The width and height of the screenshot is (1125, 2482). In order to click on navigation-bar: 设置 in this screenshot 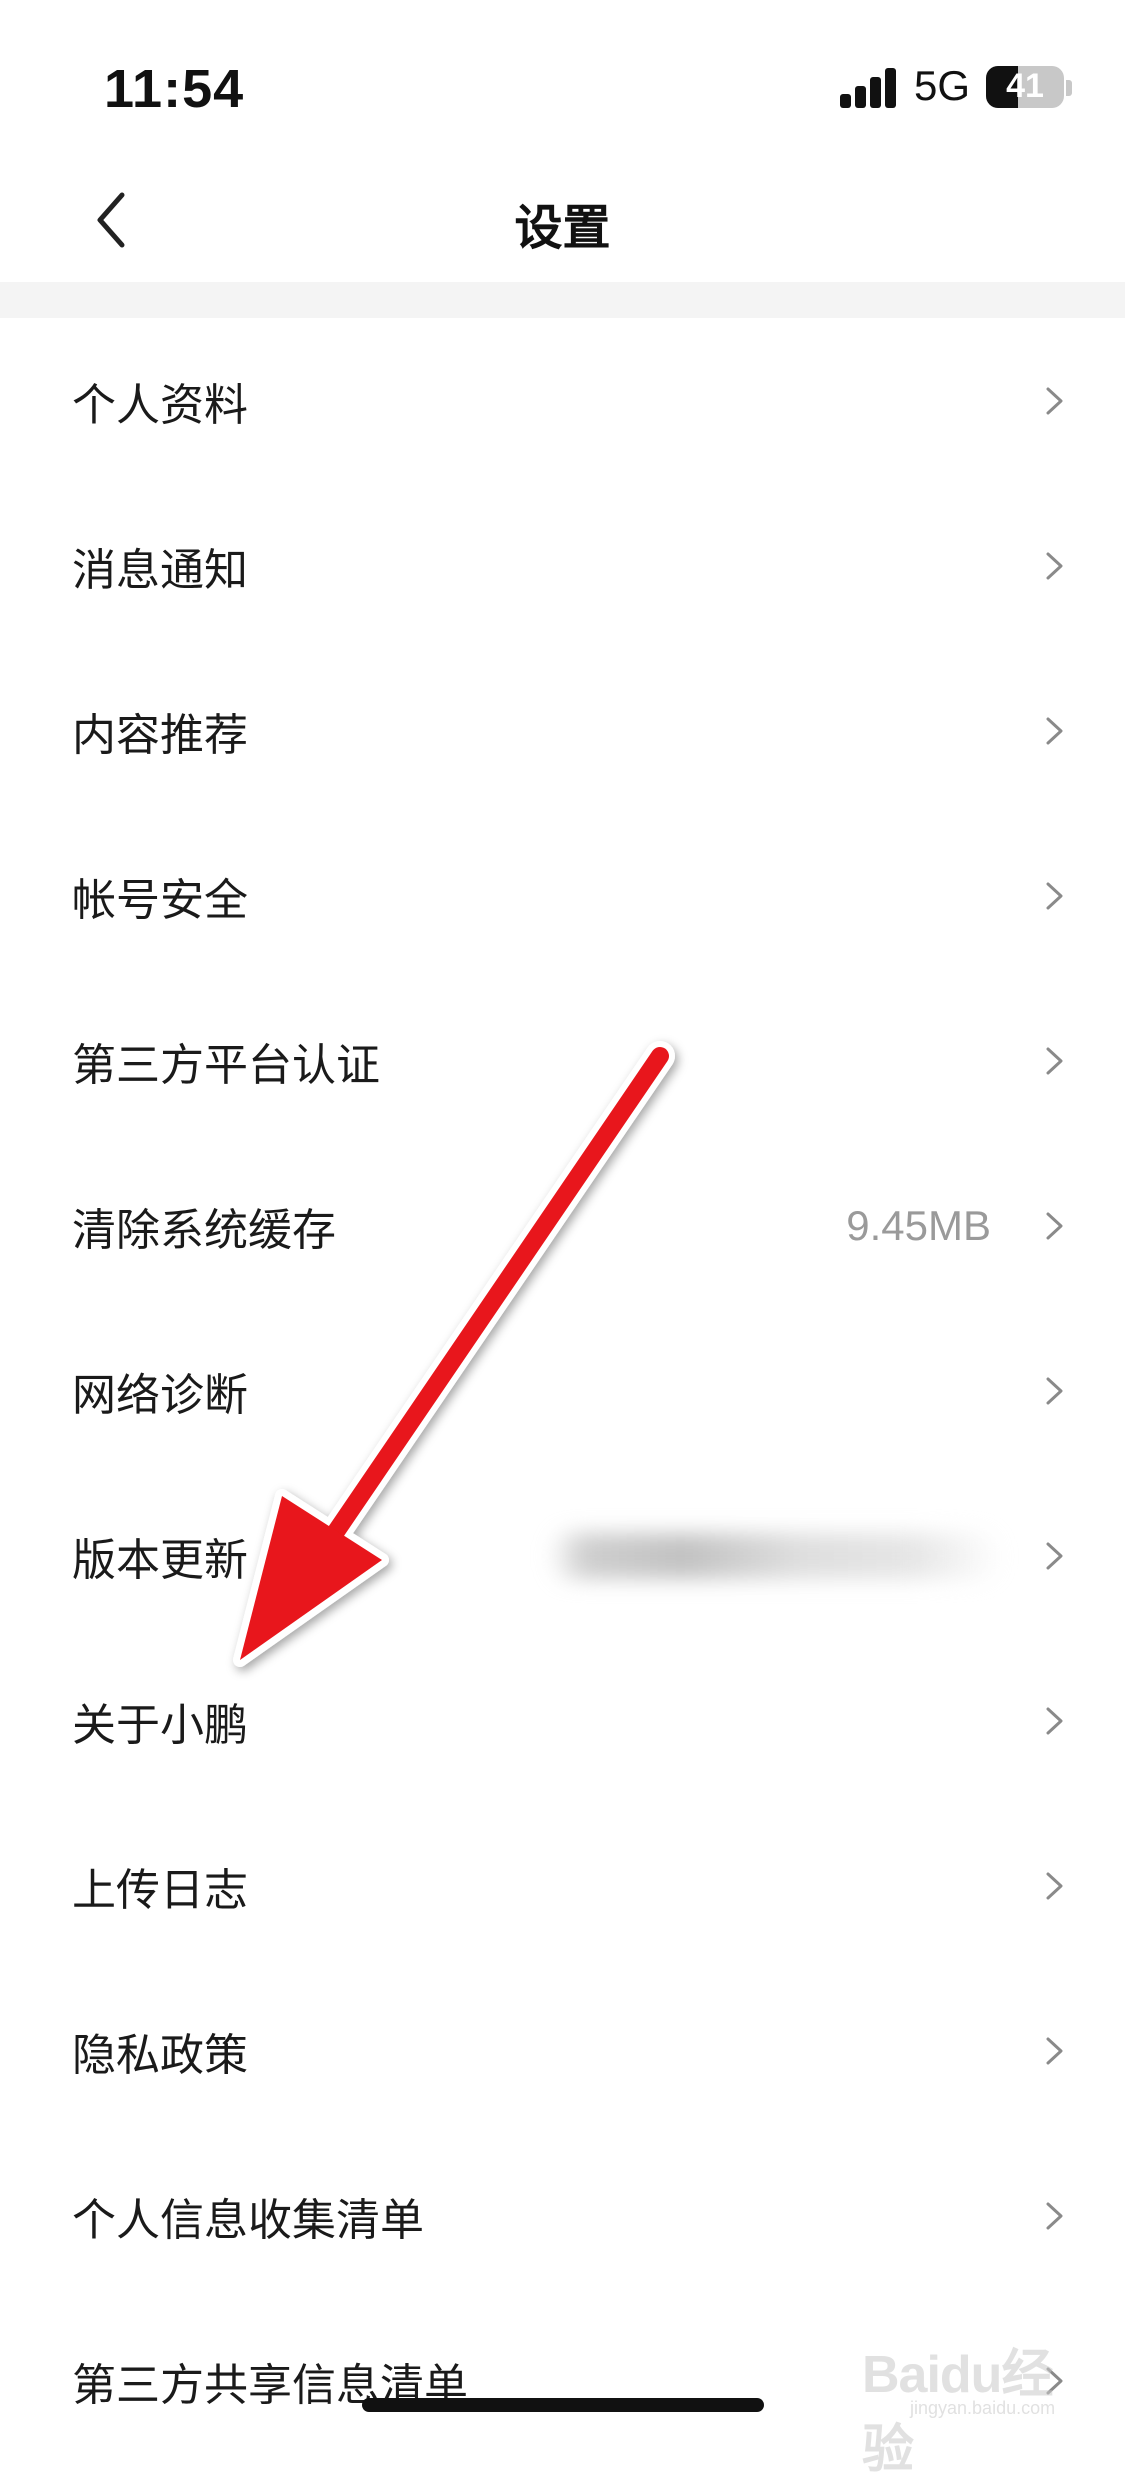, I will do `click(562, 221)`.